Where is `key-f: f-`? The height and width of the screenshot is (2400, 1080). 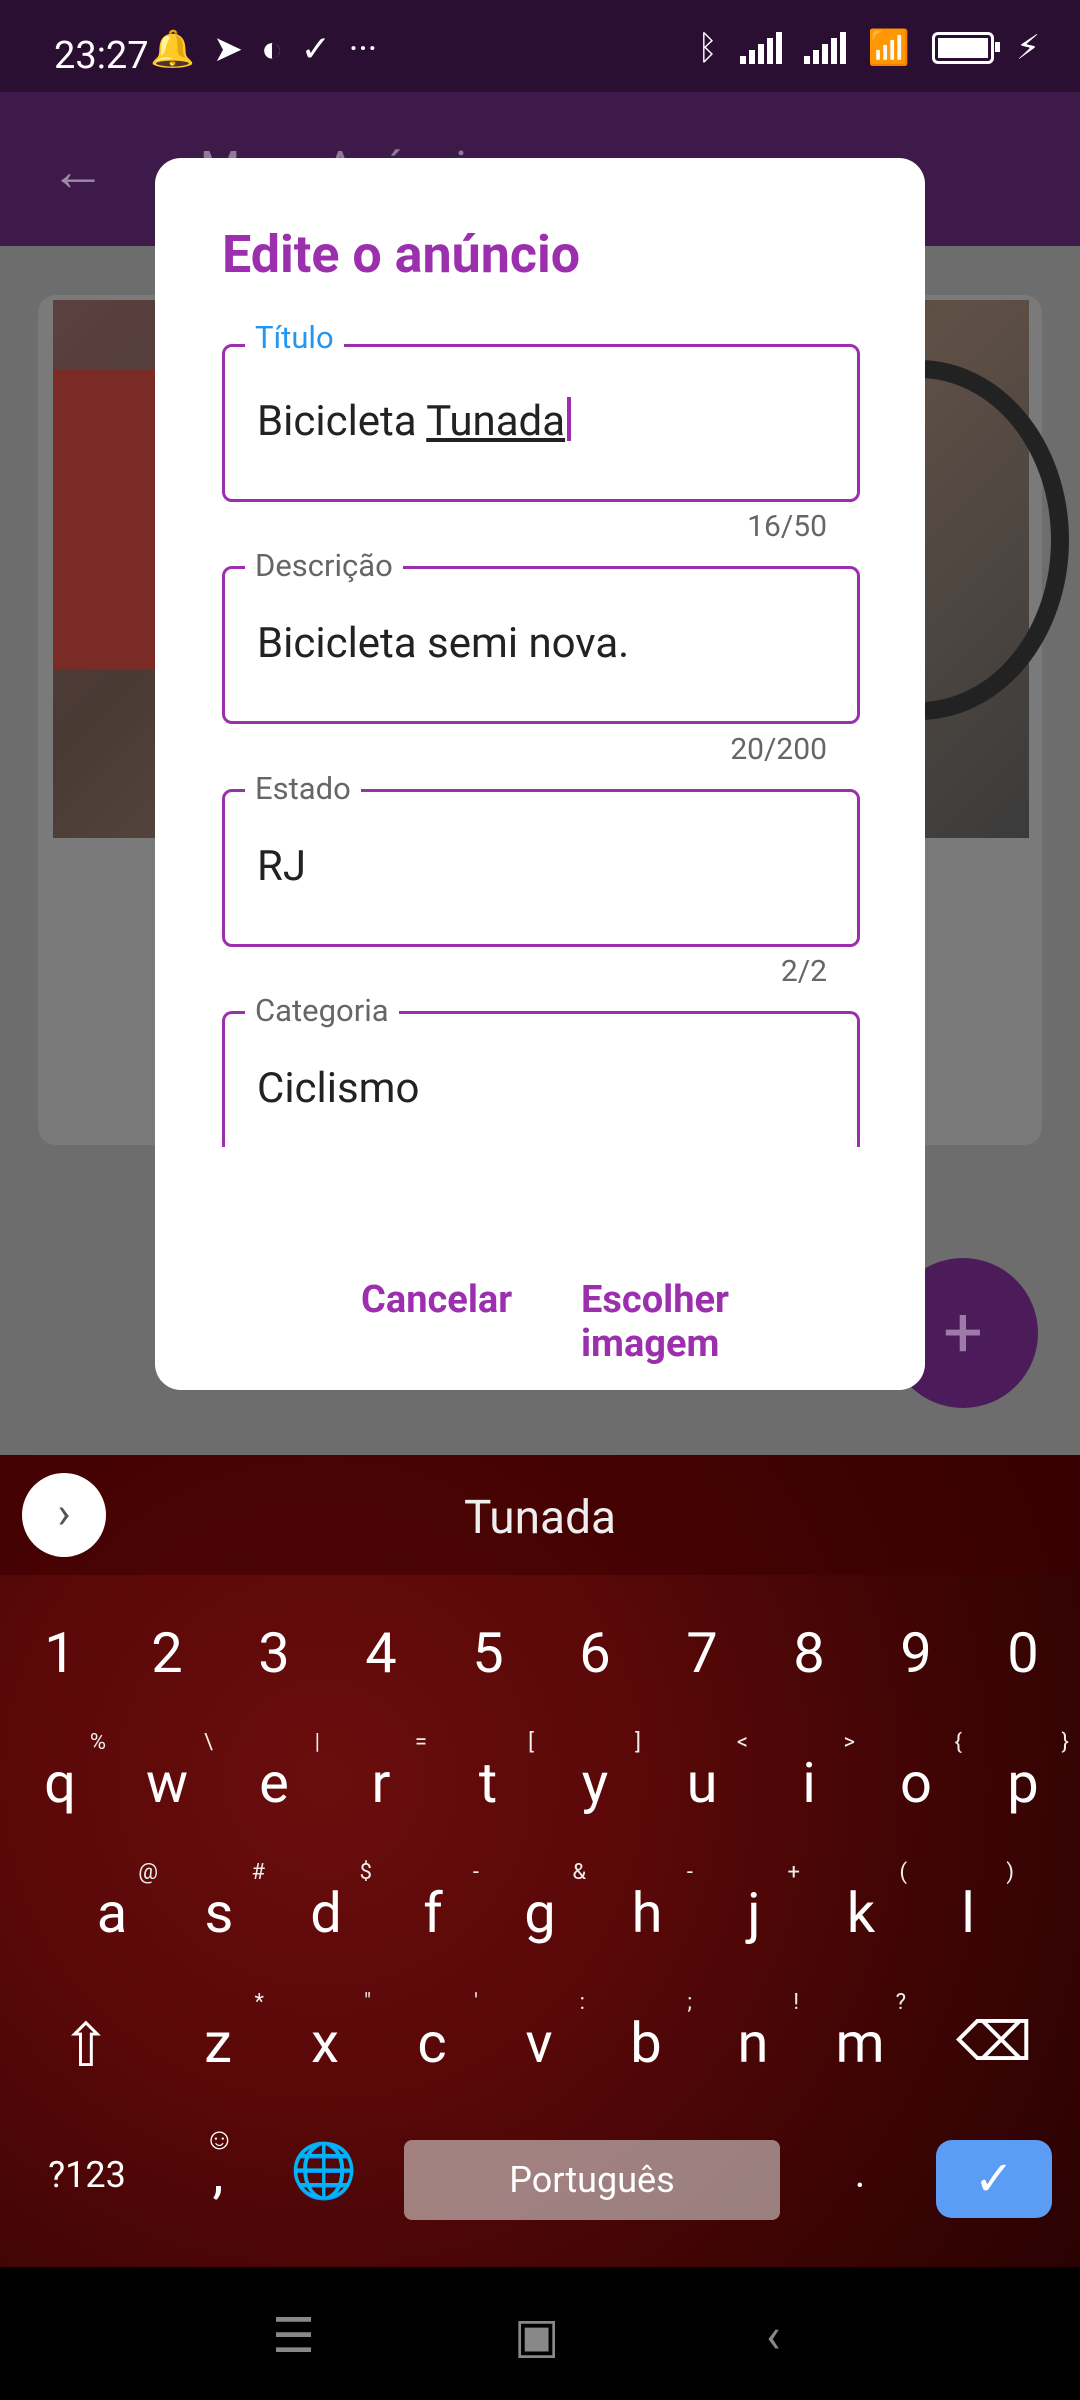
key-f: f- is located at coordinates (433, 1903).